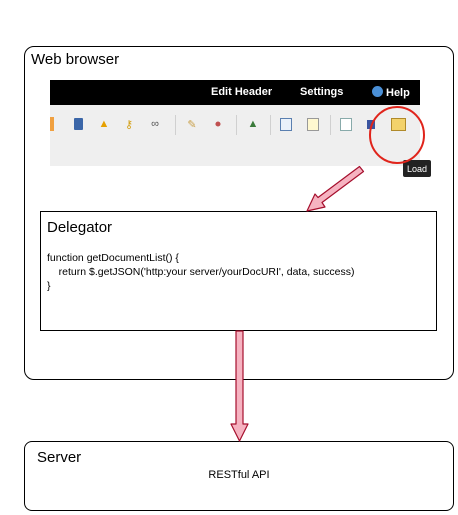  I want to click on arrow-delegator-to-server, so click(239, 386).